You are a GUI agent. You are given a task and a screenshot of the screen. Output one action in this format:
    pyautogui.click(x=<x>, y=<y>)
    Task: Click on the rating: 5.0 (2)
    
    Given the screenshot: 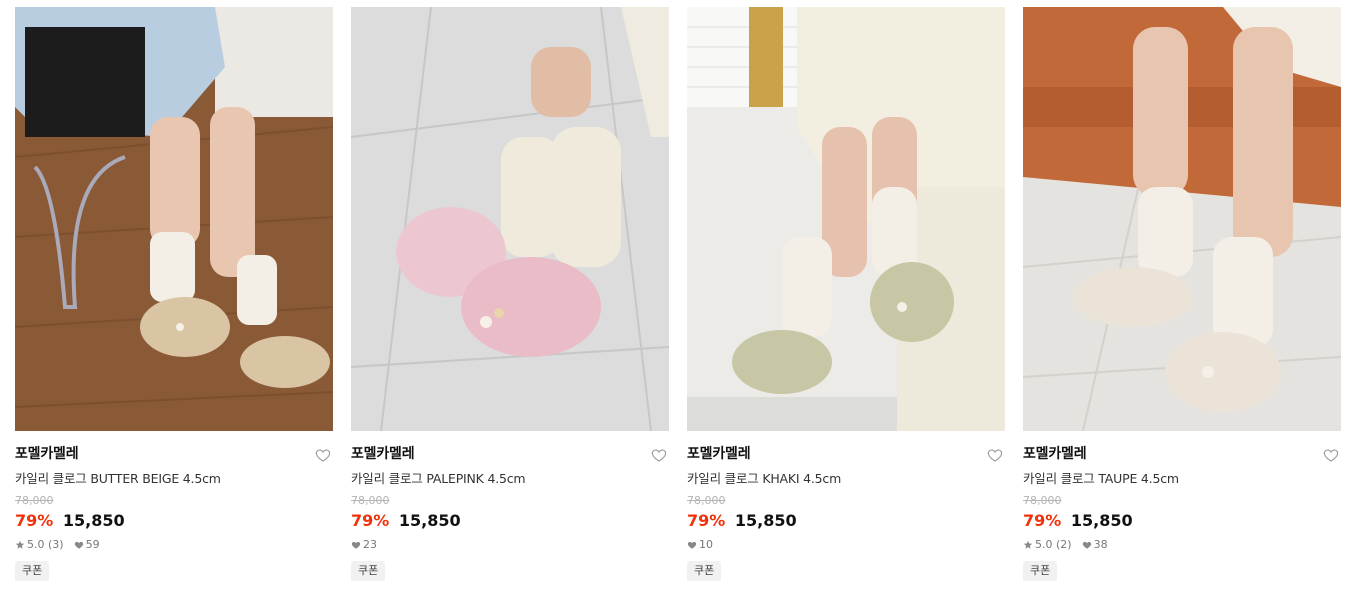 What is the action you would take?
    pyautogui.click(x=1047, y=545)
    